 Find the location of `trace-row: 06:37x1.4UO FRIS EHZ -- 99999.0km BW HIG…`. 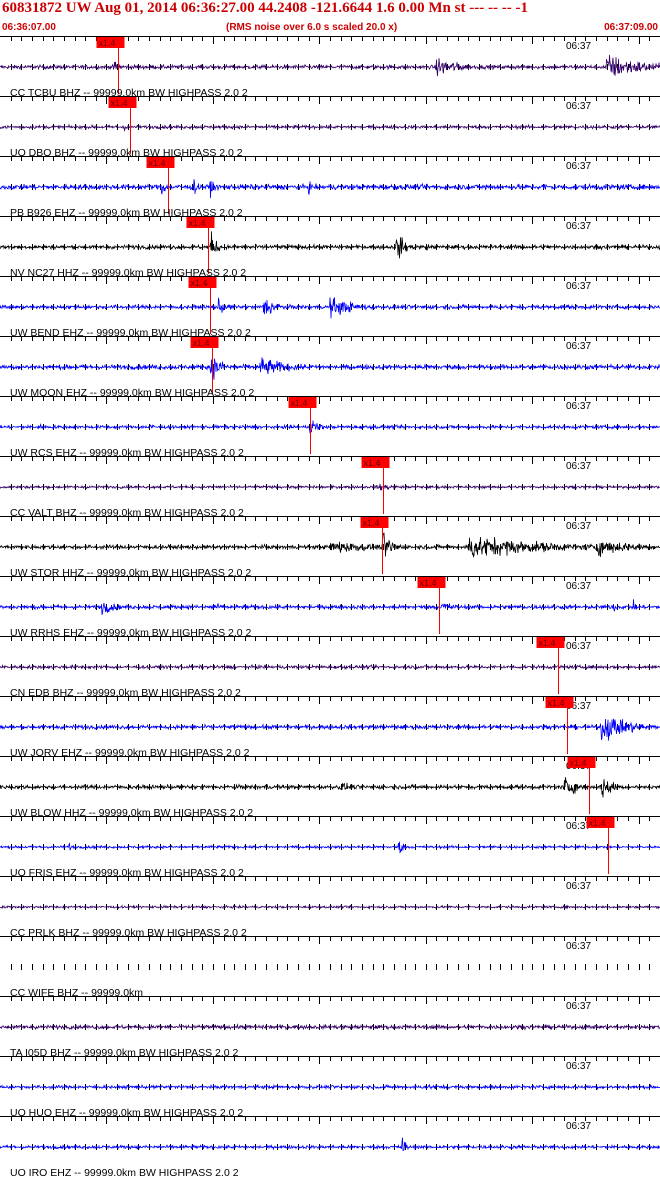

trace-row: 06:37x1.4UO FRIS EHZ -- 99999.0km BW HIG… is located at coordinates (330, 847).